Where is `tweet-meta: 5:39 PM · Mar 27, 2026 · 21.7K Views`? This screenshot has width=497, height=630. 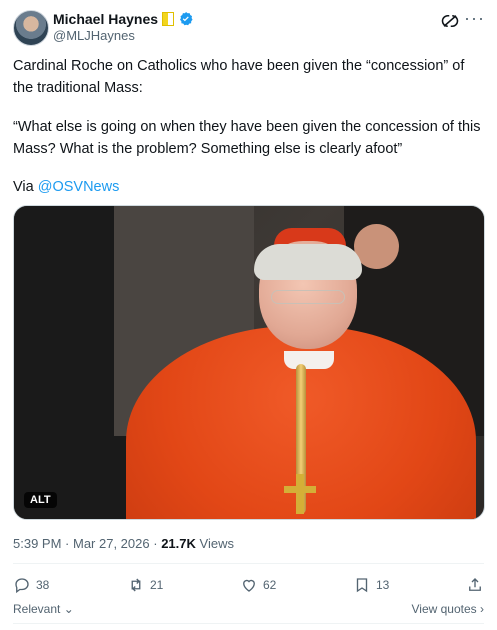
tweet-meta: 5:39 PM · Mar 27, 2026 · 21.7K Views is located at coordinates (123, 543).